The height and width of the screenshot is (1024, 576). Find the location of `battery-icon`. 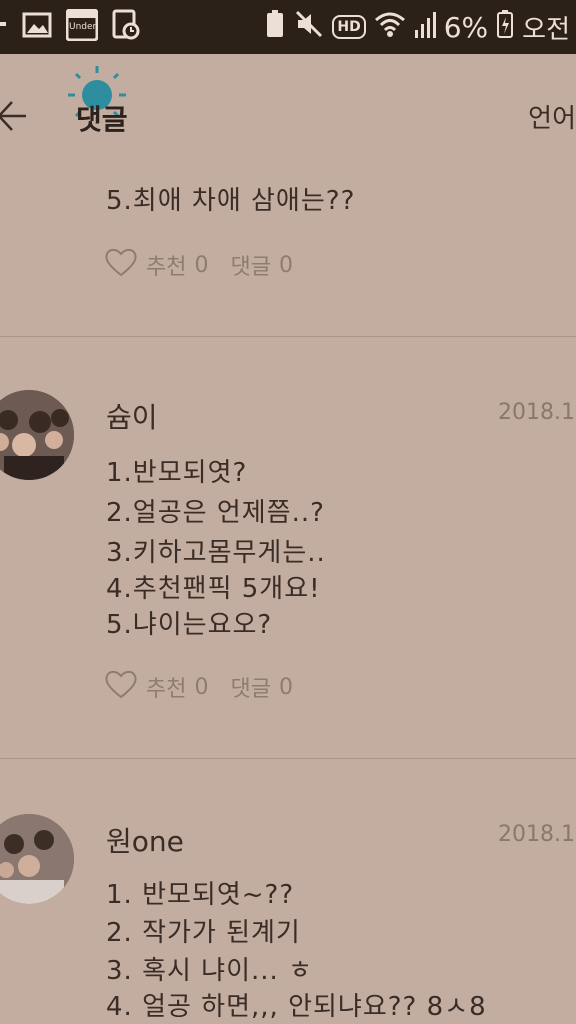

battery-icon is located at coordinates (505, 27).